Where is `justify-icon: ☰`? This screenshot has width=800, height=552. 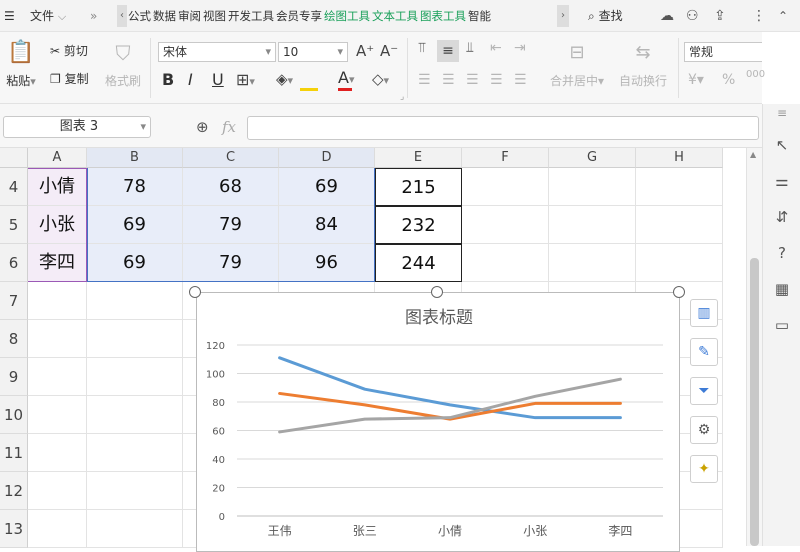 justify-icon: ☰ is located at coordinates (496, 80).